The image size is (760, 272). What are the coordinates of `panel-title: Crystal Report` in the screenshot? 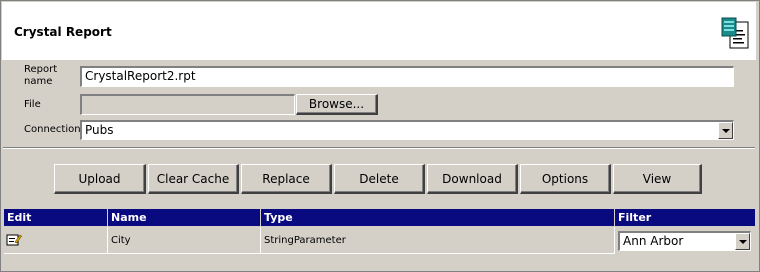 It's located at (63, 32).